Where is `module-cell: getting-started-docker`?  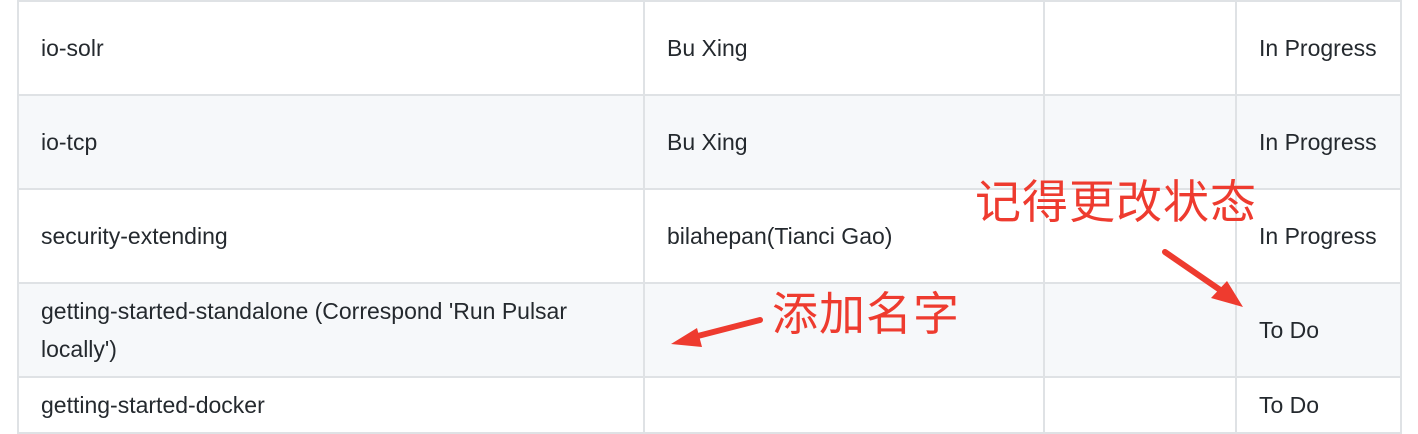
module-cell: getting-started-docker is located at coordinates (331, 405).